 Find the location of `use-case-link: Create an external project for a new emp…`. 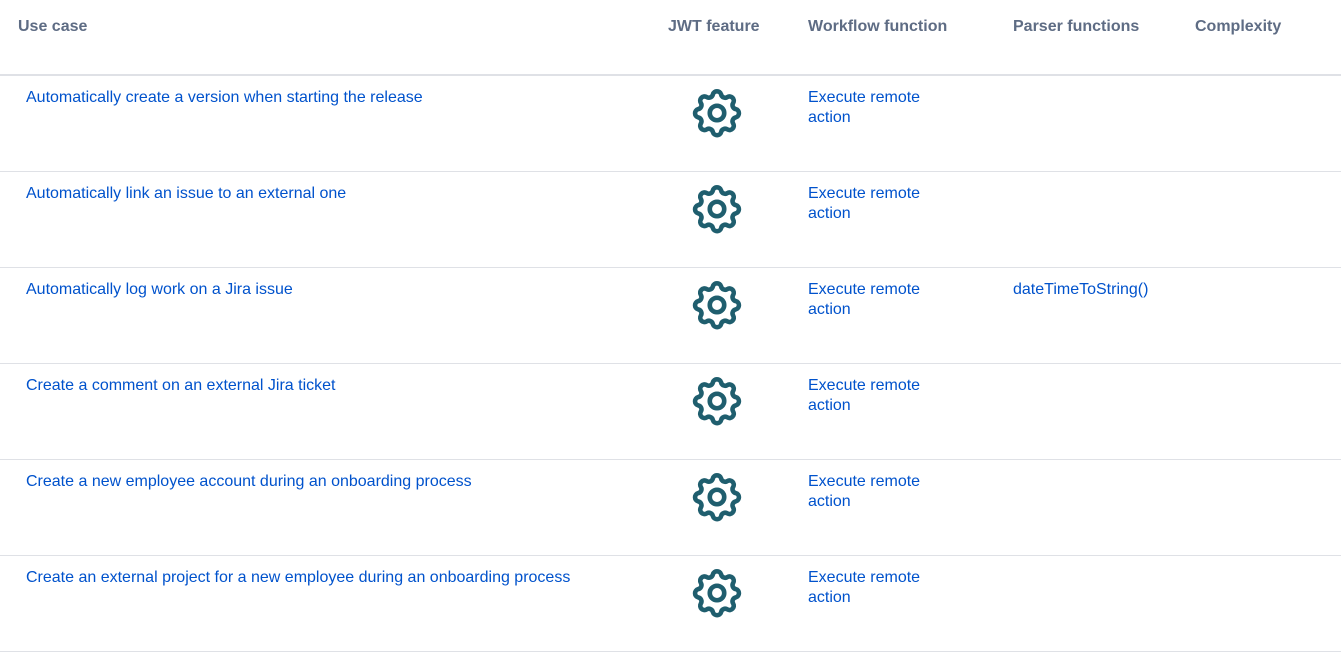

use-case-link: Create an external project for a new emp… is located at coordinates (298, 577).